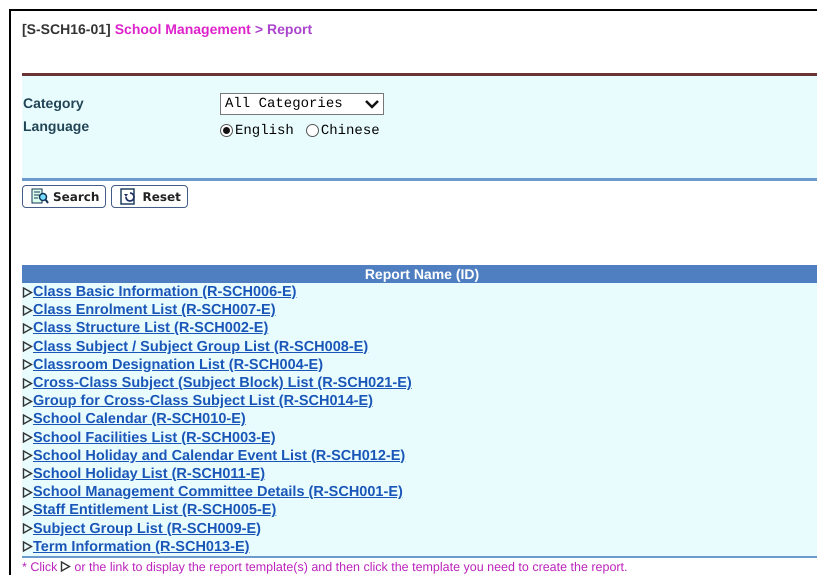  What do you see at coordinates (257, 130) in the screenshot?
I see `language-radio: English` at bounding box center [257, 130].